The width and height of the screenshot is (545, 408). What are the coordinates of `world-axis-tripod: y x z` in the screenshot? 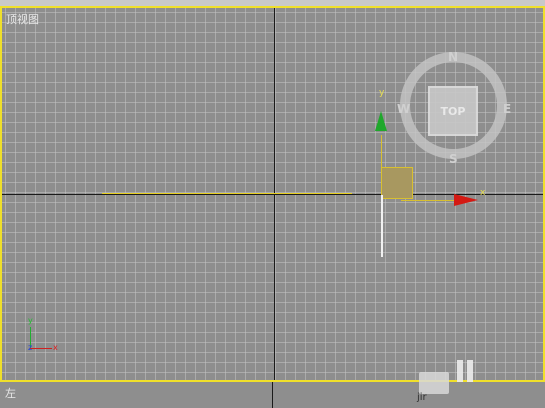 It's located at (44, 337).